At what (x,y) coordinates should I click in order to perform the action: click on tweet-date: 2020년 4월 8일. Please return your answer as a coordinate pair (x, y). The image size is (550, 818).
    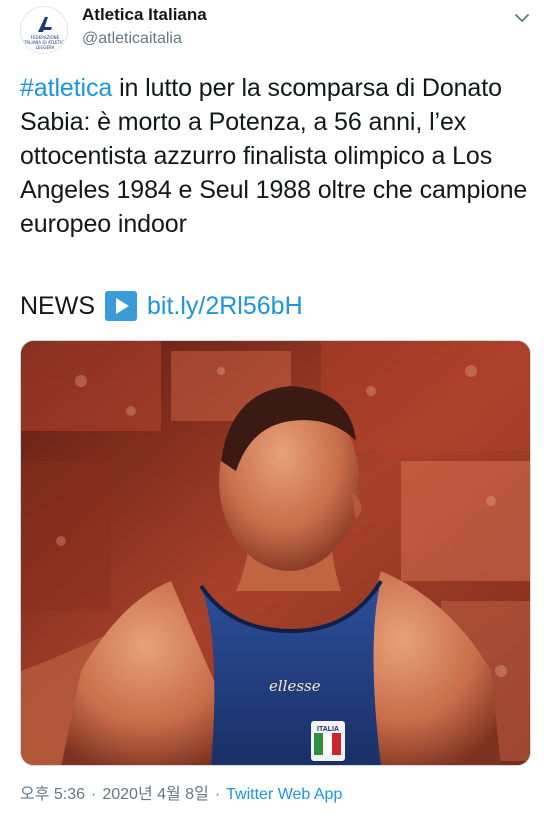
    Looking at the image, I should click on (155, 795).